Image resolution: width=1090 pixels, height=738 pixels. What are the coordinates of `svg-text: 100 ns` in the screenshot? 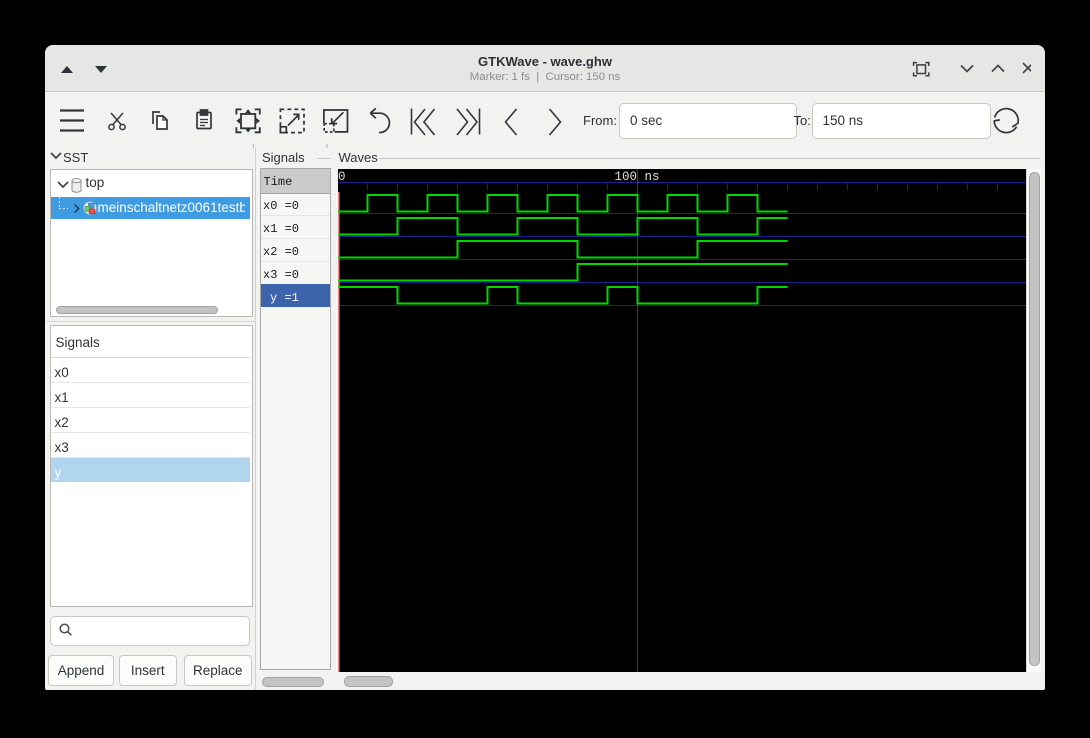 It's located at (637, 177).